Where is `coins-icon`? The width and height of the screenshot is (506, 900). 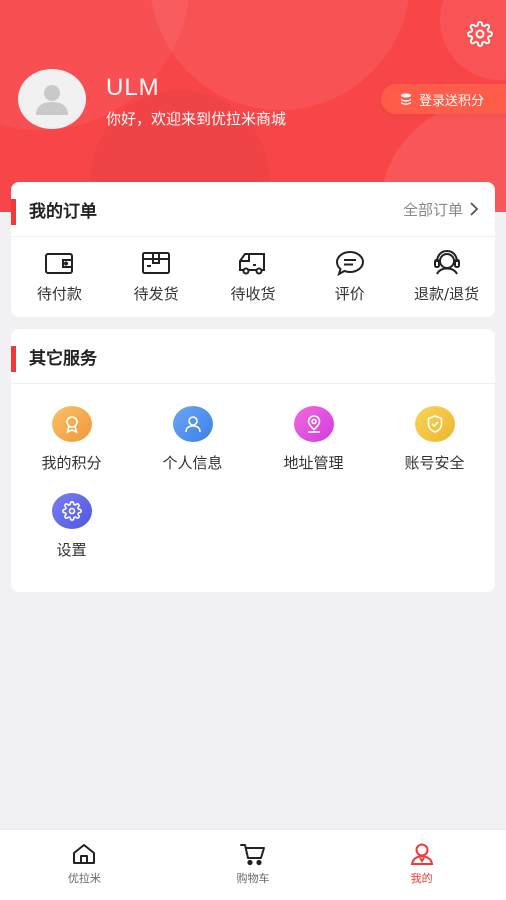
coins-icon is located at coordinates (406, 99).